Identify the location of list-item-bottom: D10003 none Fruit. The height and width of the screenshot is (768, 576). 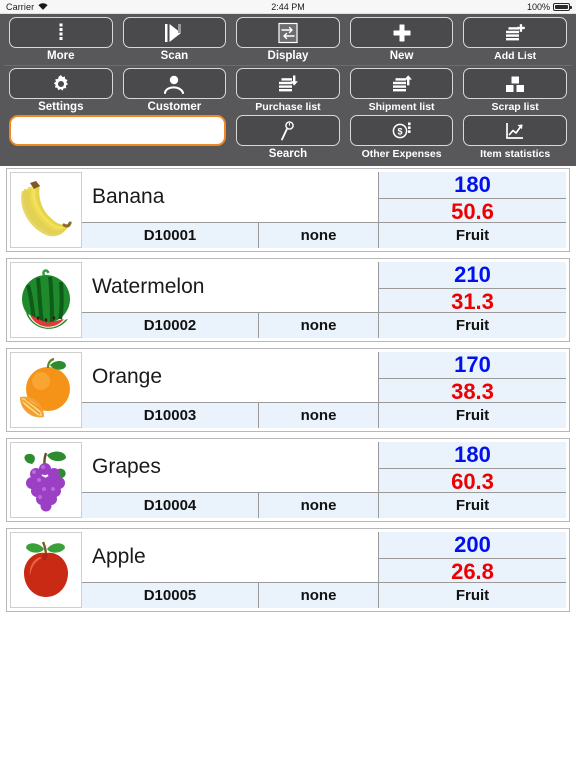
(324, 415).